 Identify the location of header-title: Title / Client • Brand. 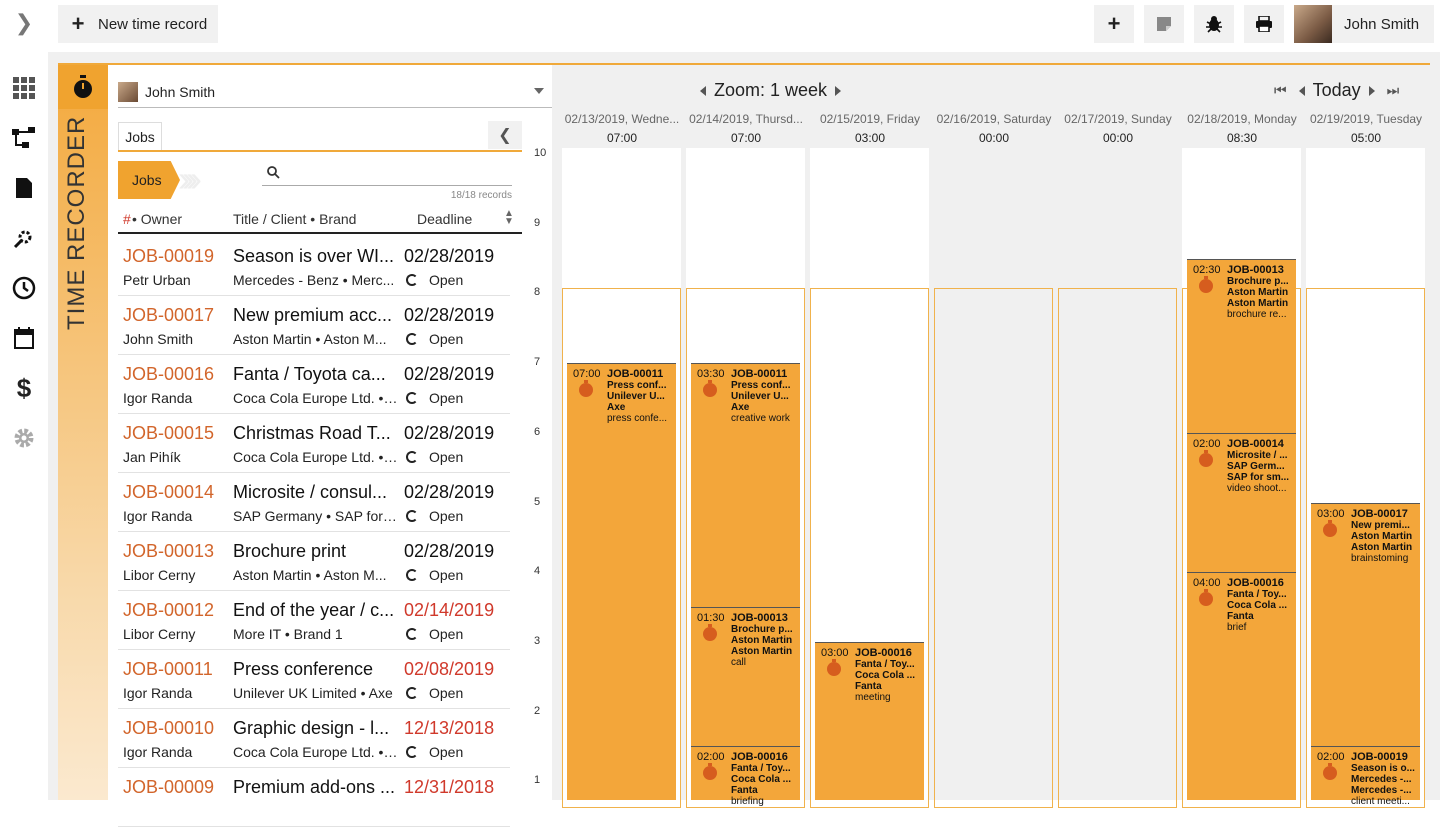
(294, 219).